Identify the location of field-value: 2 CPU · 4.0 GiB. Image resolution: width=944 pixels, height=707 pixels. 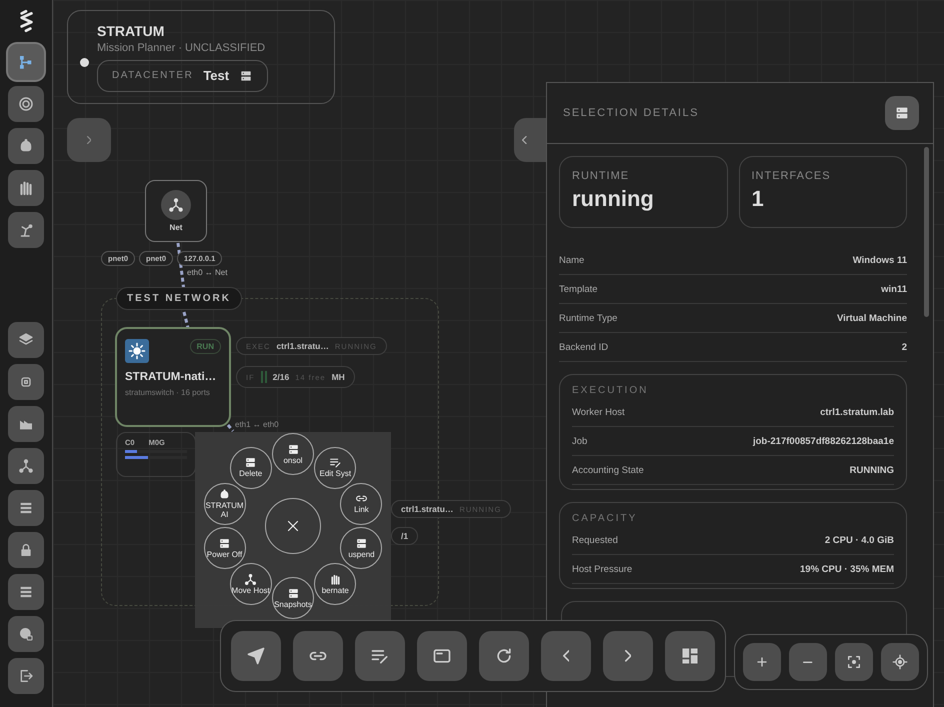
(859, 540).